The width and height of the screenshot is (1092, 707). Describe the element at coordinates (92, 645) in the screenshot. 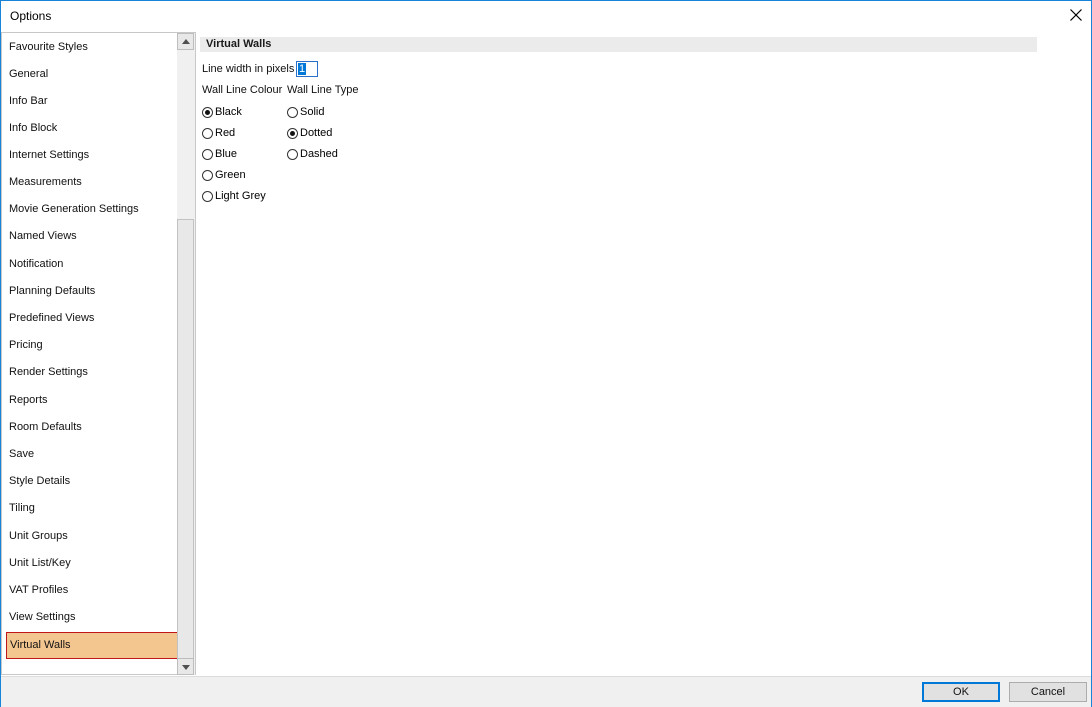

I see `sidebar-item-virtual-walls: Virtual Walls` at that location.